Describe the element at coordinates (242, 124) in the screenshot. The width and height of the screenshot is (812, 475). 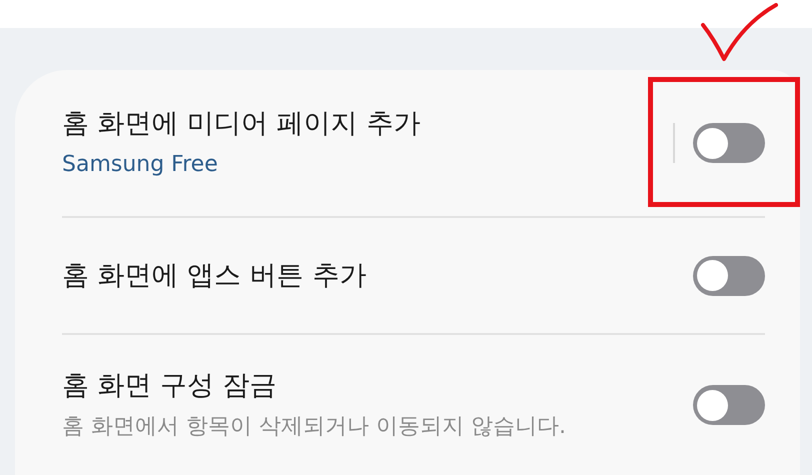
I see `setting-title: 홈 화면에 미디어 페이지 추가` at that location.